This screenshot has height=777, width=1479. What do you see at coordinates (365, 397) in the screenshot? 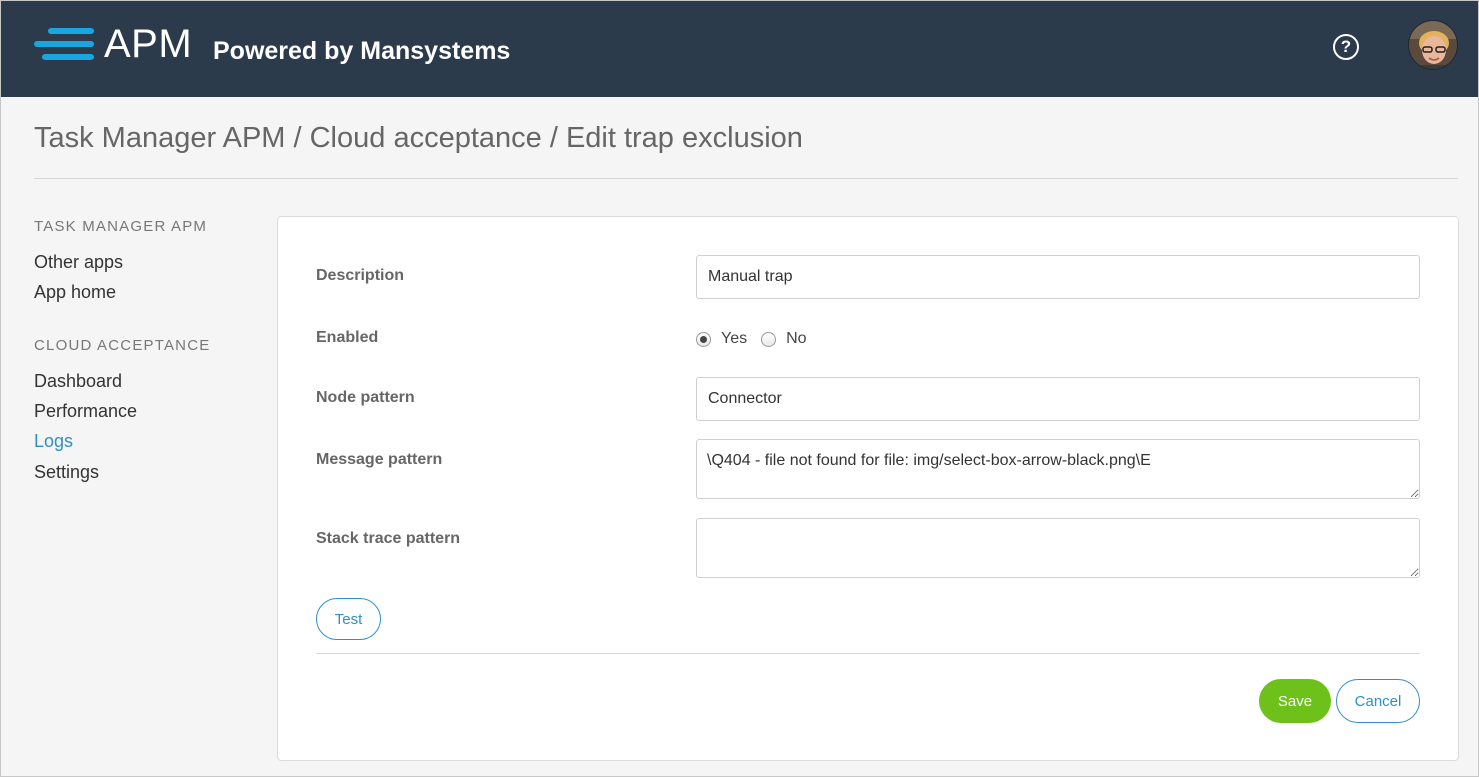
I see `node-pattern-label: Node pattern` at bounding box center [365, 397].